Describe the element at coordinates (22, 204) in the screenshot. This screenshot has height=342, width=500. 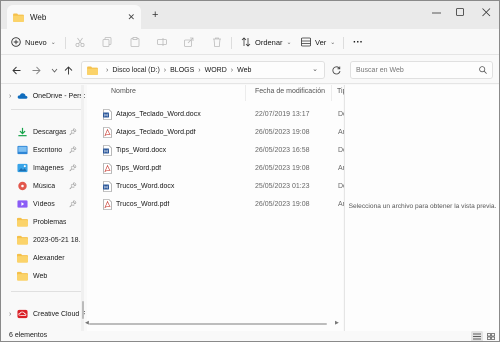
I see `video-icon` at that location.